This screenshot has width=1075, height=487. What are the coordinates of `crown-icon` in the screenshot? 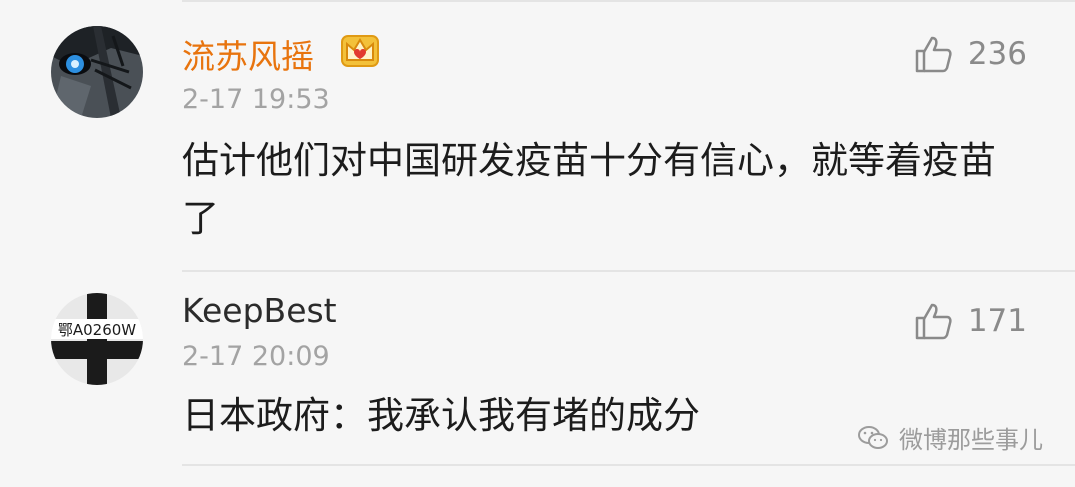 It's located at (360, 50).